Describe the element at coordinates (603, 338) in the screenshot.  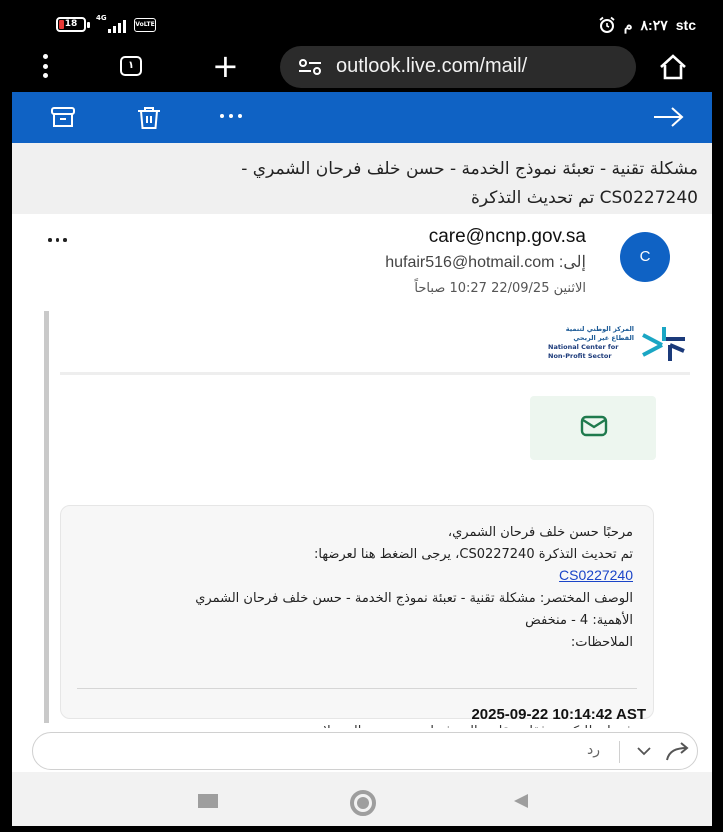
I see `logo-arabic-line-2: القطاع غير الربحي` at that location.